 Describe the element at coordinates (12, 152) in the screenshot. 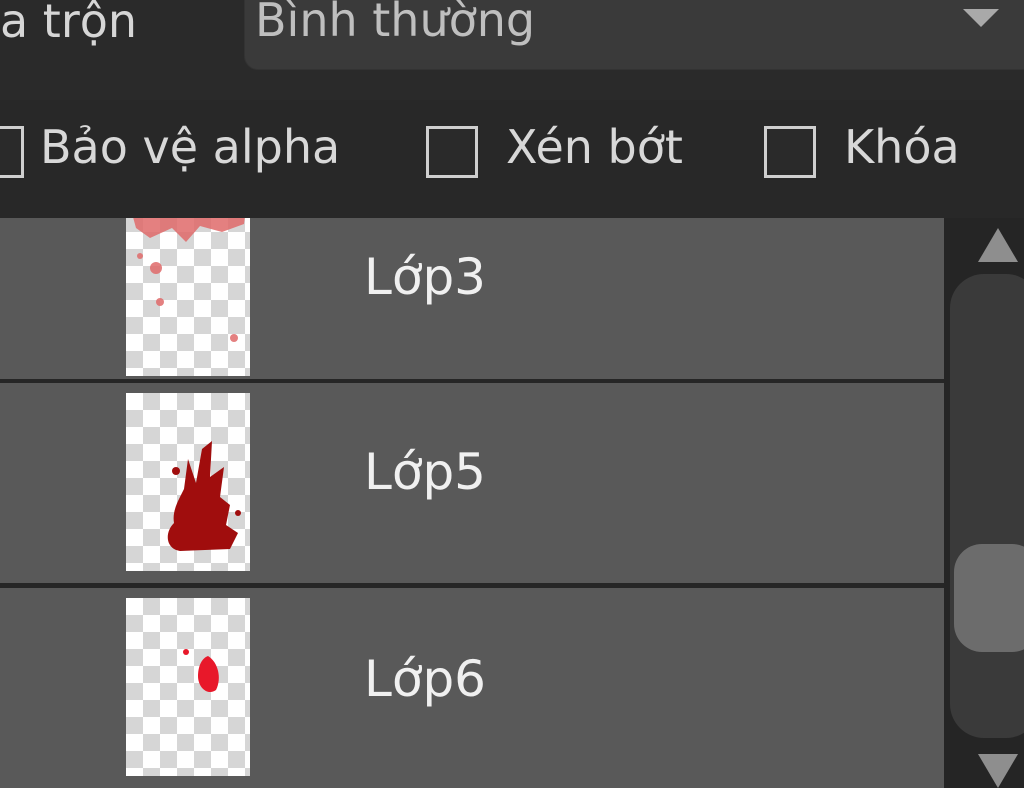

I see `checkbox-protect-alpha` at that location.